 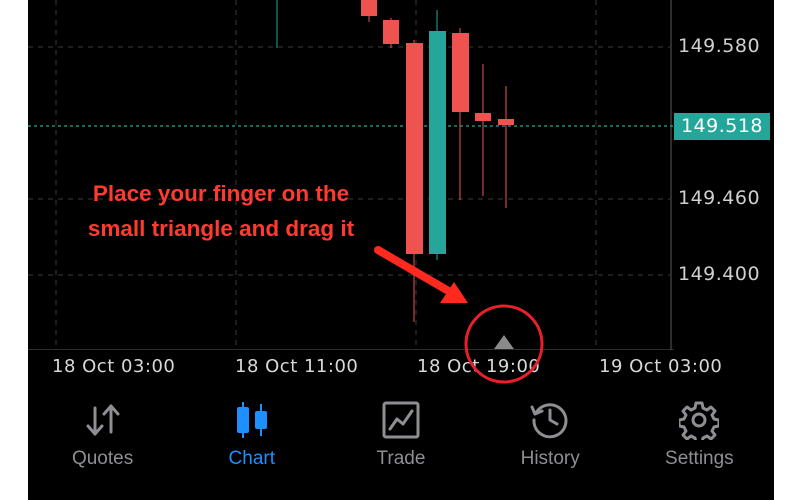 What do you see at coordinates (102, 458) in the screenshot?
I see `tab-label: Quotes` at bounding box center [102, 458].